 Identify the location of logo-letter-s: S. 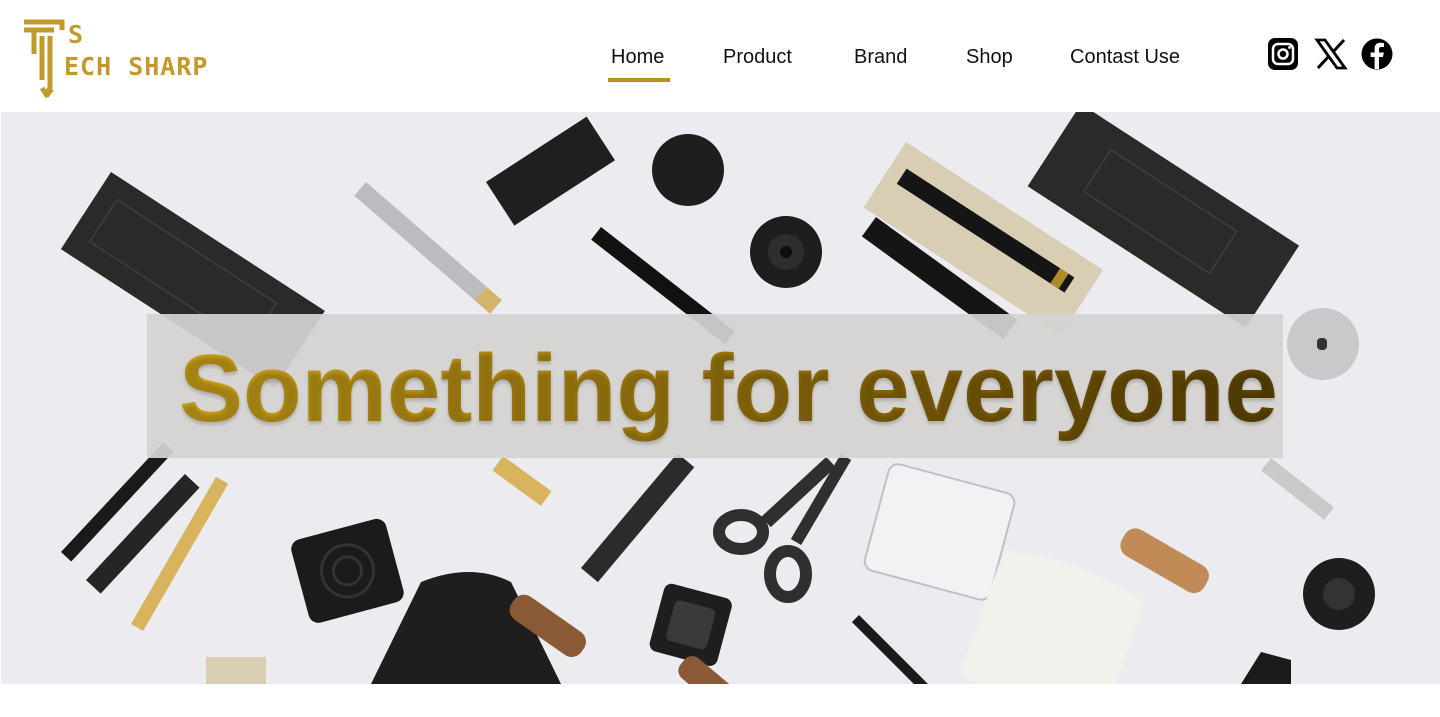
(76, 34).